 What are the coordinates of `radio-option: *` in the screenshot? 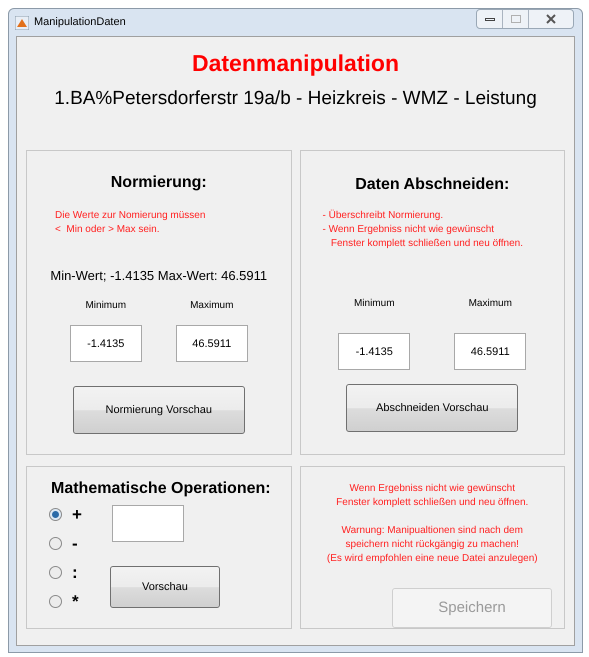 It's located at (65, 601).